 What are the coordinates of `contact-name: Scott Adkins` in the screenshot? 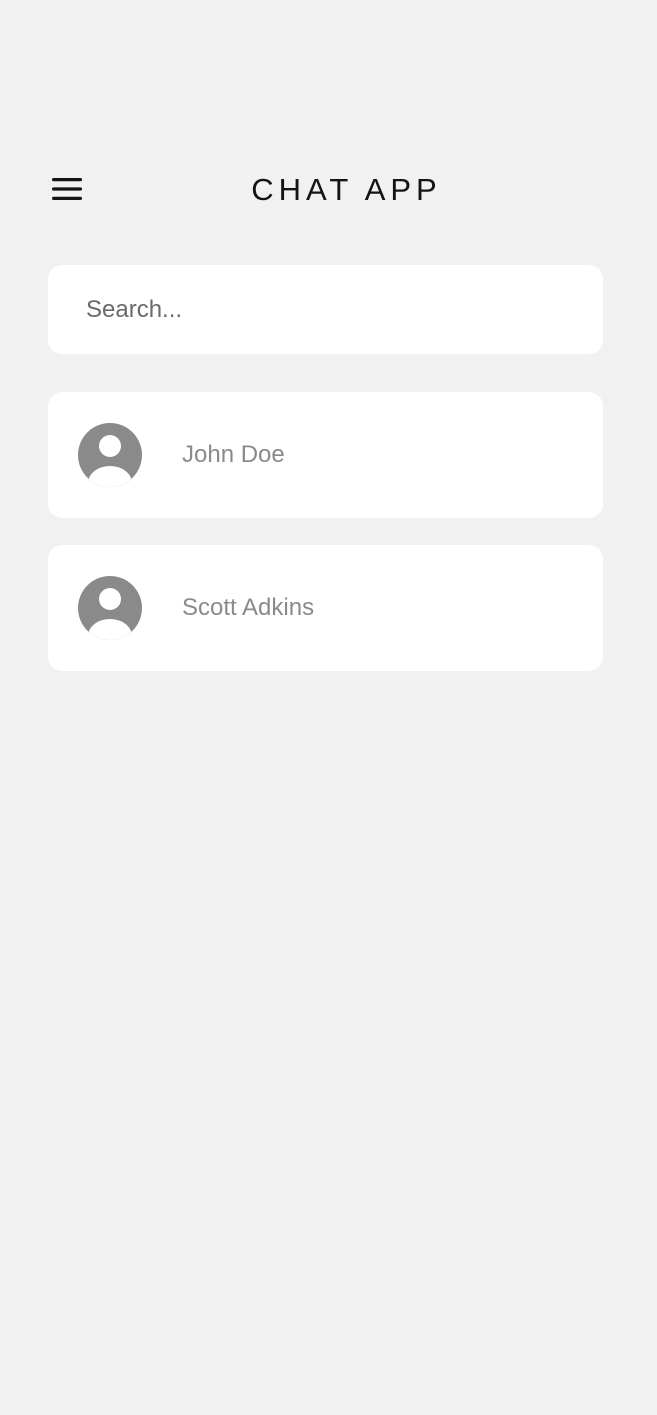 It's located at (248, 607).